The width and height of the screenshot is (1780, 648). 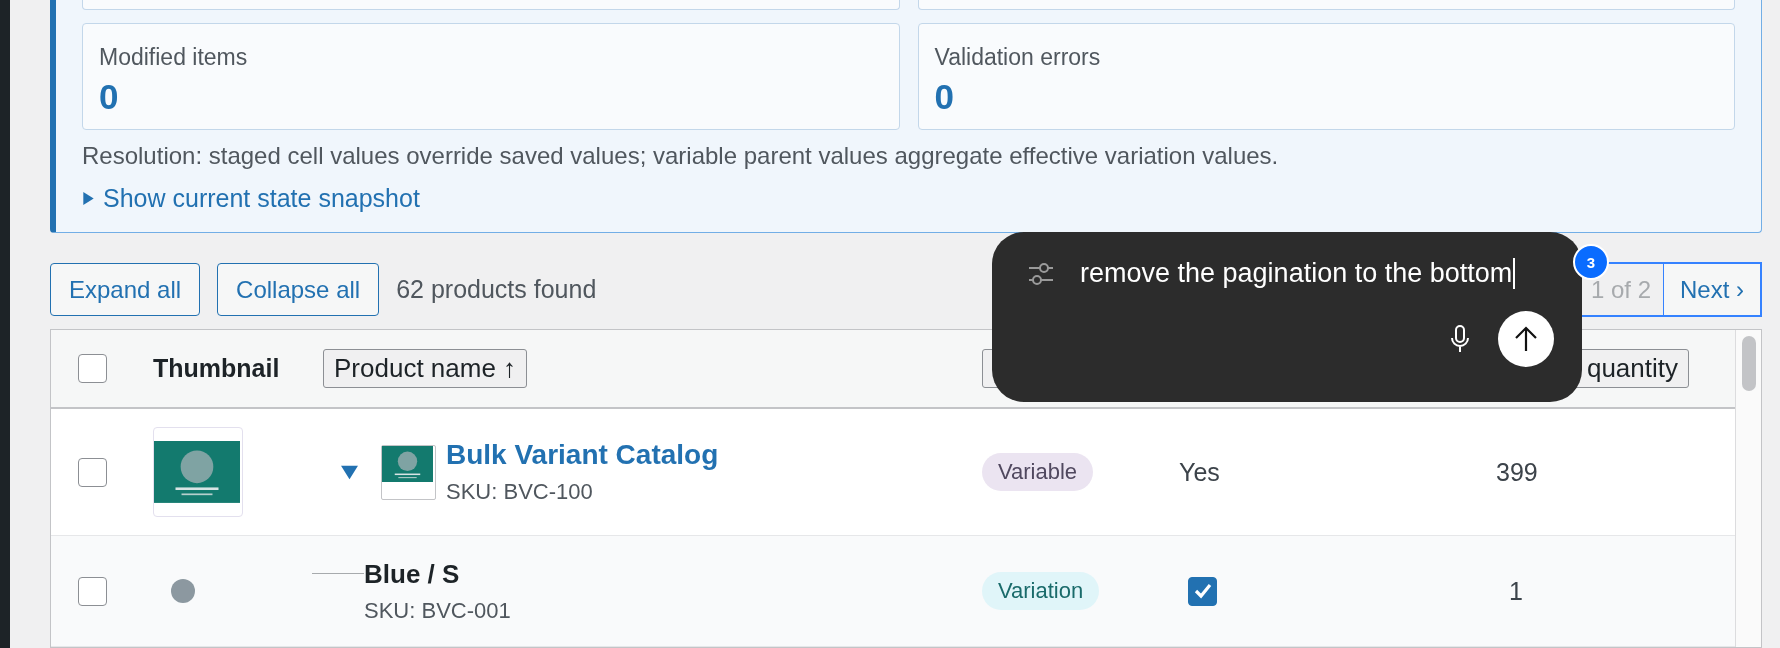 What do you see at coordinates (298, 289) in the screenshot?
I see `collapse-all-button: Collapse all` at bounding box center [298, 289].